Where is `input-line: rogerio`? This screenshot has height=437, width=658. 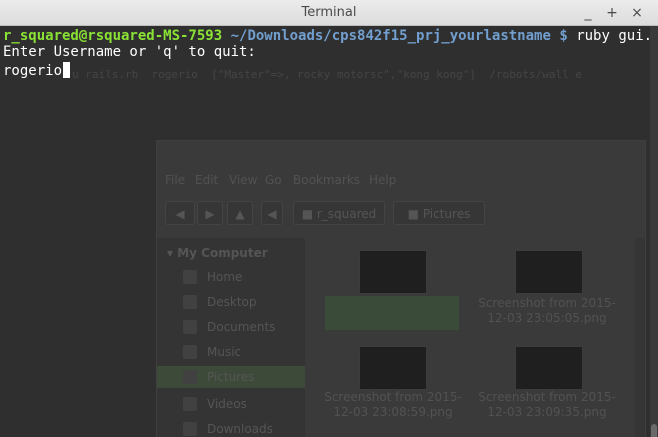 input-line: rogerio is located at coordinates (37, 71).